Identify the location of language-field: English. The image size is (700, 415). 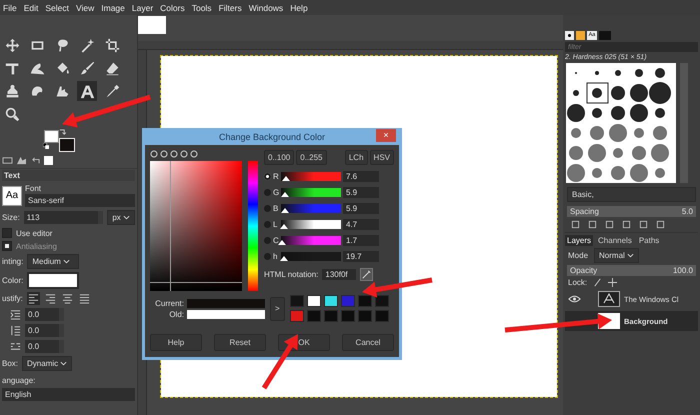
(68, 394).